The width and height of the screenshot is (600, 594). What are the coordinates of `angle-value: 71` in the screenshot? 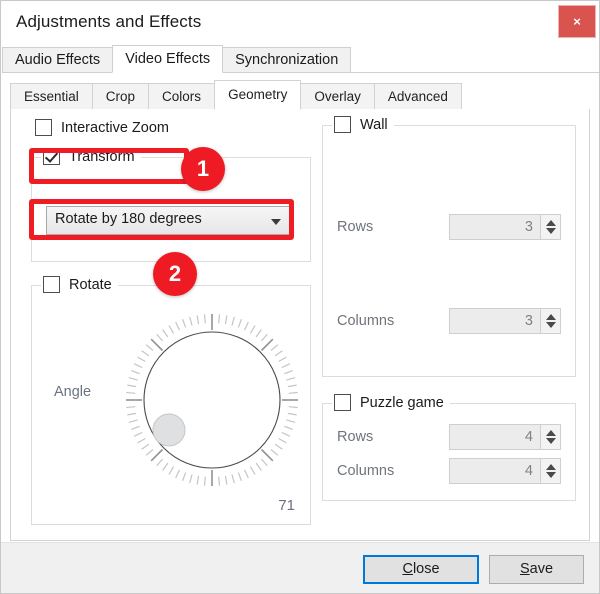 It's located at (286, 505).